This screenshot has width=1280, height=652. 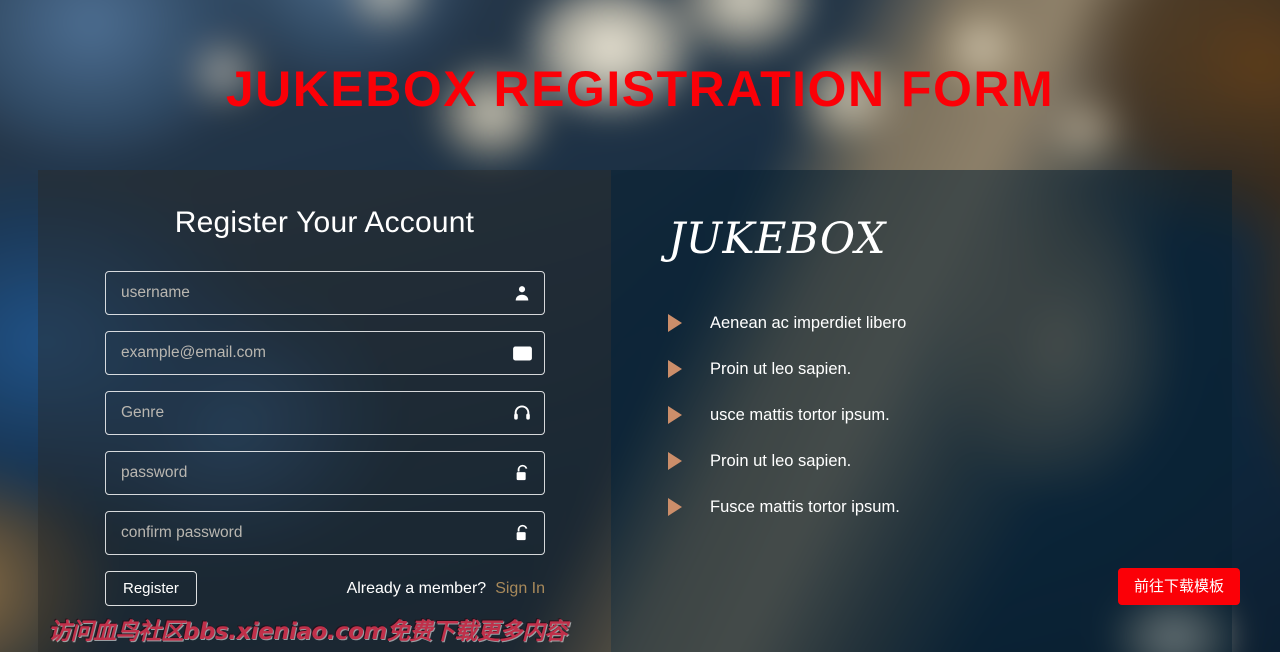 I want to click on field-username, so click(x=325, y=293).